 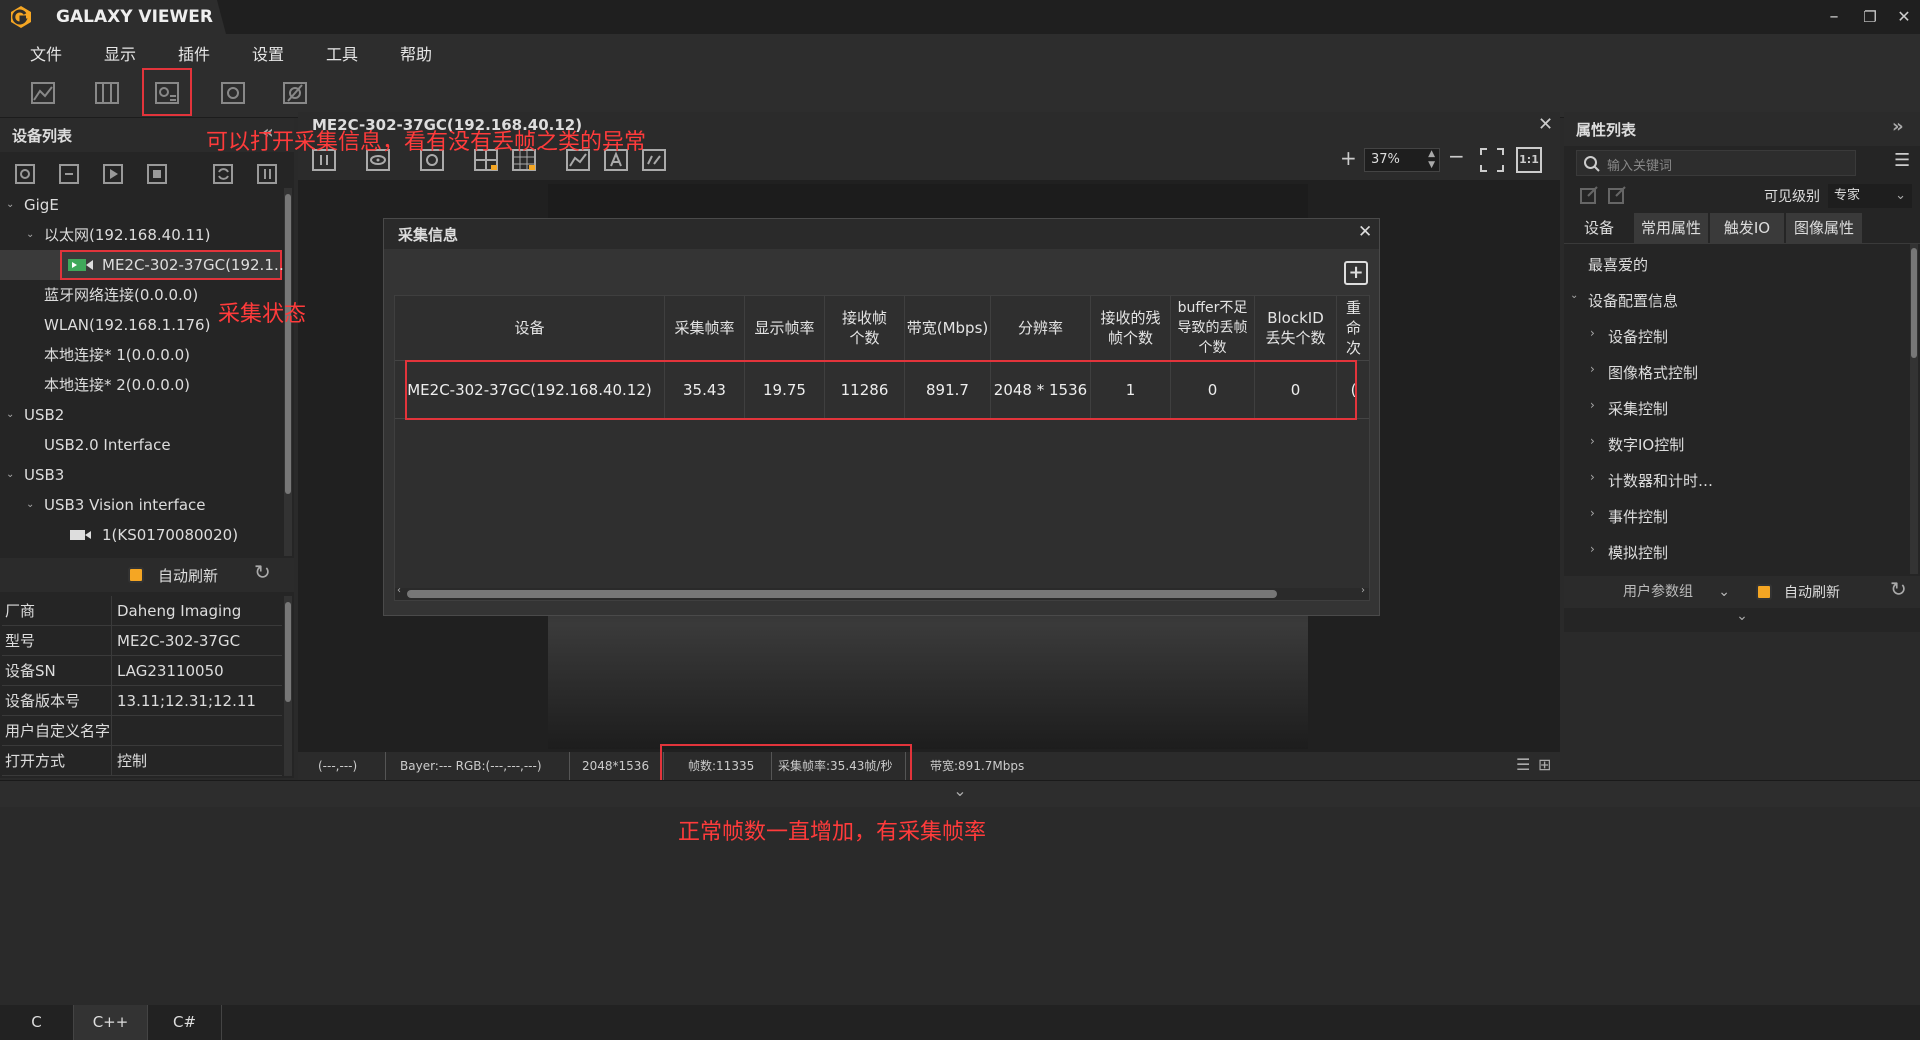 What do you see at coordinates (428, 235) in the screenshot?
I see `dialog-title: 采集信息` at bounding box center [428, 235].